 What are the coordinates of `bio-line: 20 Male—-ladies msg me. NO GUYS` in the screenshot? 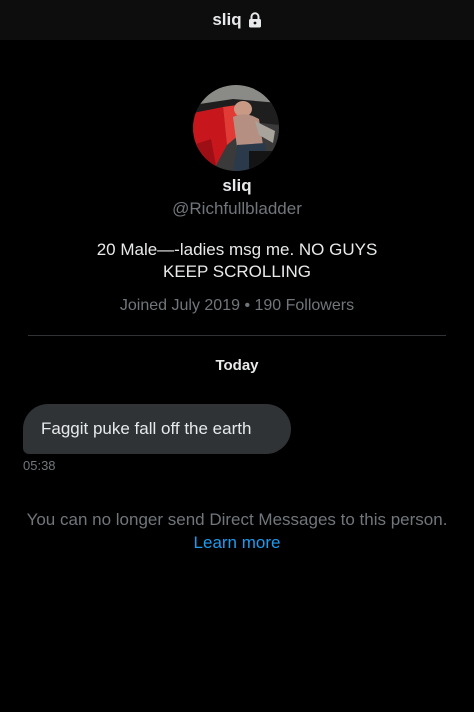 It's located at (237, 249).